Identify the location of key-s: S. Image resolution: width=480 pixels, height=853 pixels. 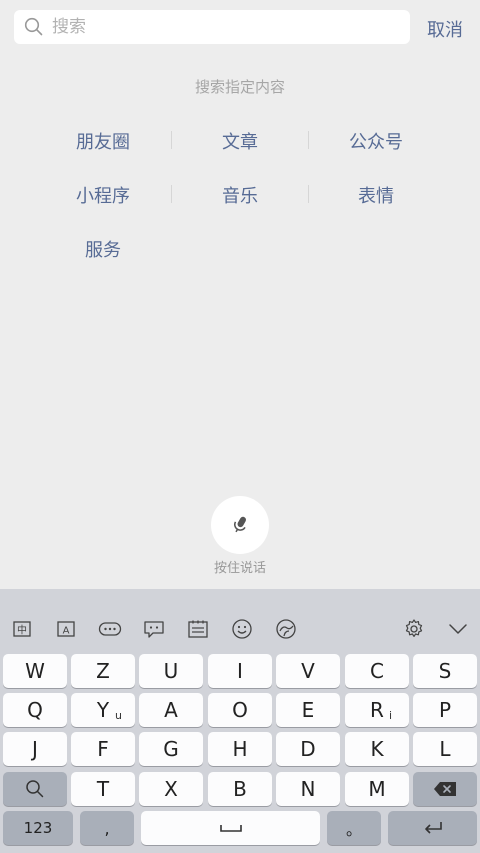
(445, 671).